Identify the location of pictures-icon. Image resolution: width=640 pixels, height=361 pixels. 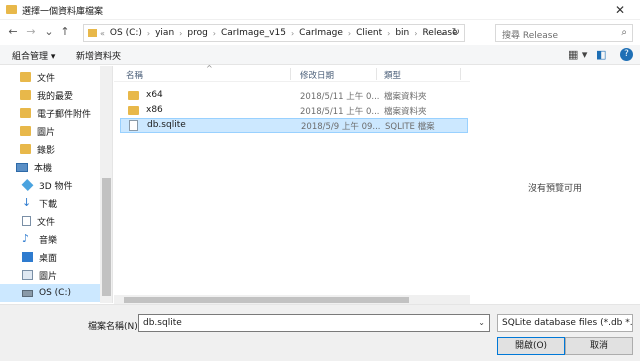
(27, 275).